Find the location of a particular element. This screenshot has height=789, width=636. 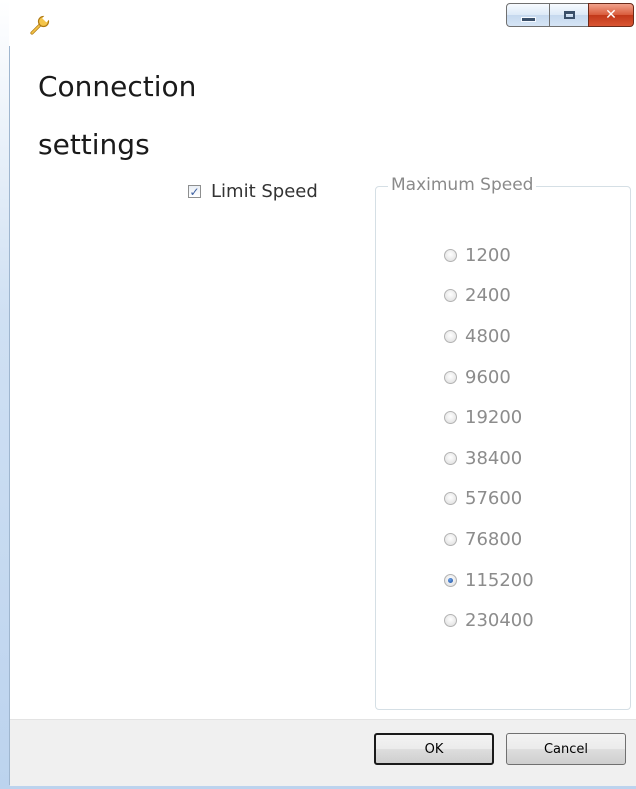

speed-option-230400: 230400 is located at coordinates (489, 620).